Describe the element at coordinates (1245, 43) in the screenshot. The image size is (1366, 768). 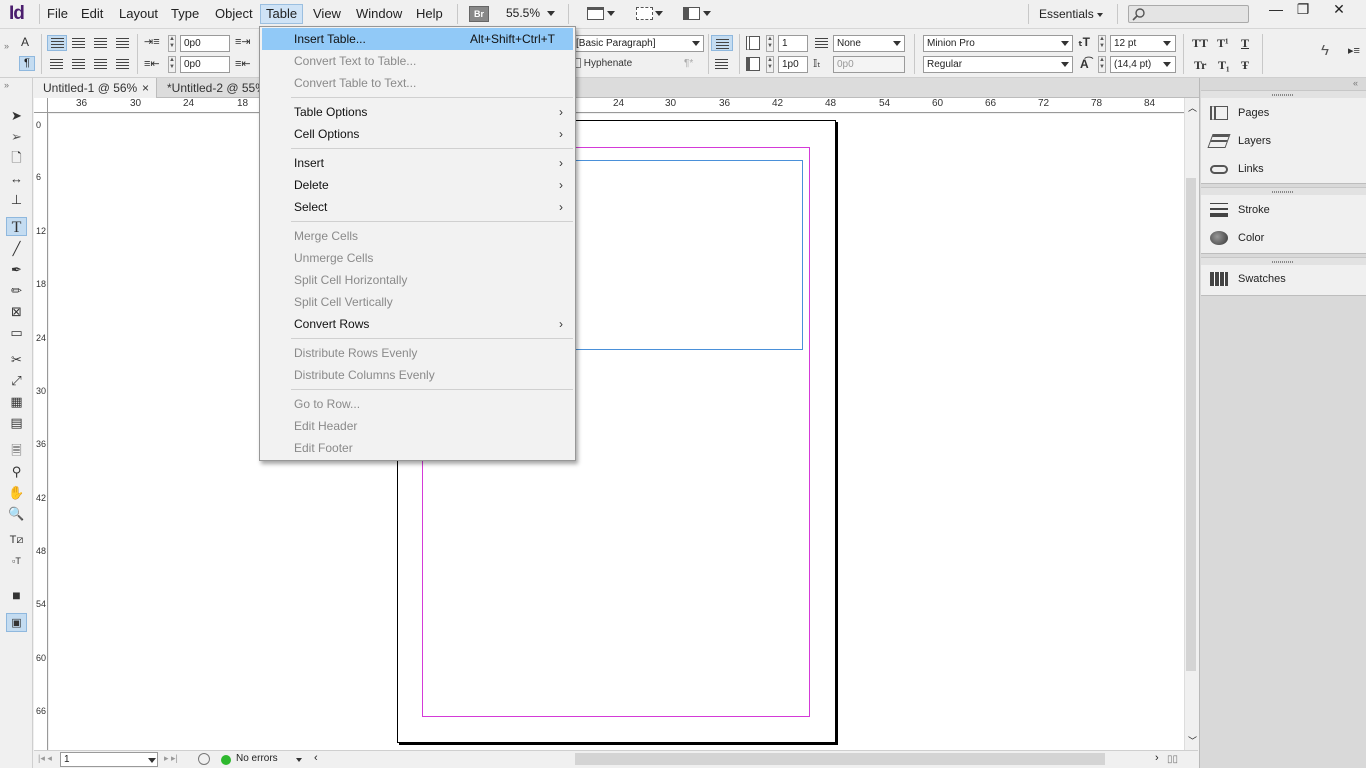
I see `underline-button: T` at that location.